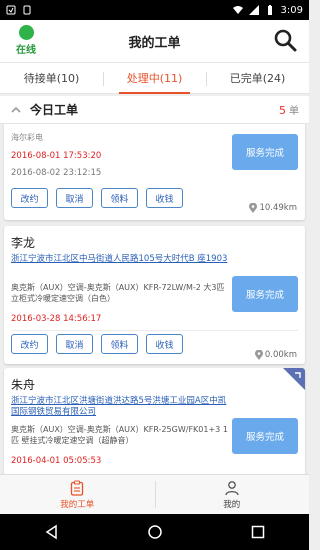 The height and width of the screenshot is (550, 320). What do you see at coordinates (52, 532) in the screenshot?
I see `back-icon` at bounding box center [52, 532].